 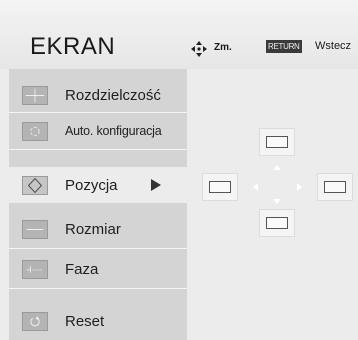 I want to click on arrow-up-icon, so click(x=277, y=167).